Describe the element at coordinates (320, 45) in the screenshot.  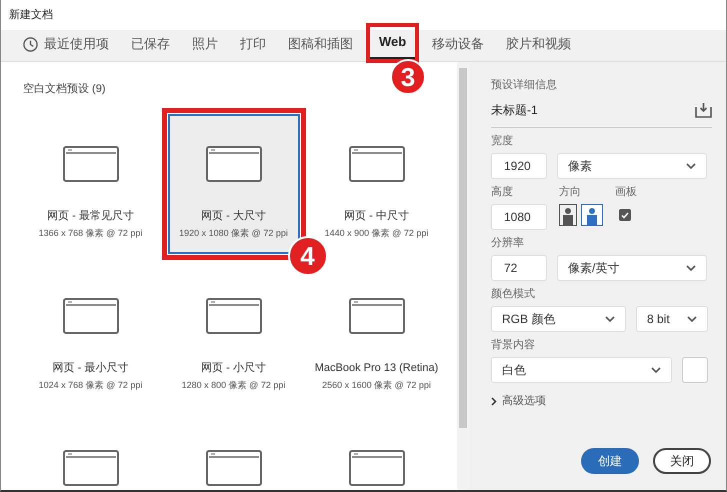
I see `tab: 图稿和插图` at that location.